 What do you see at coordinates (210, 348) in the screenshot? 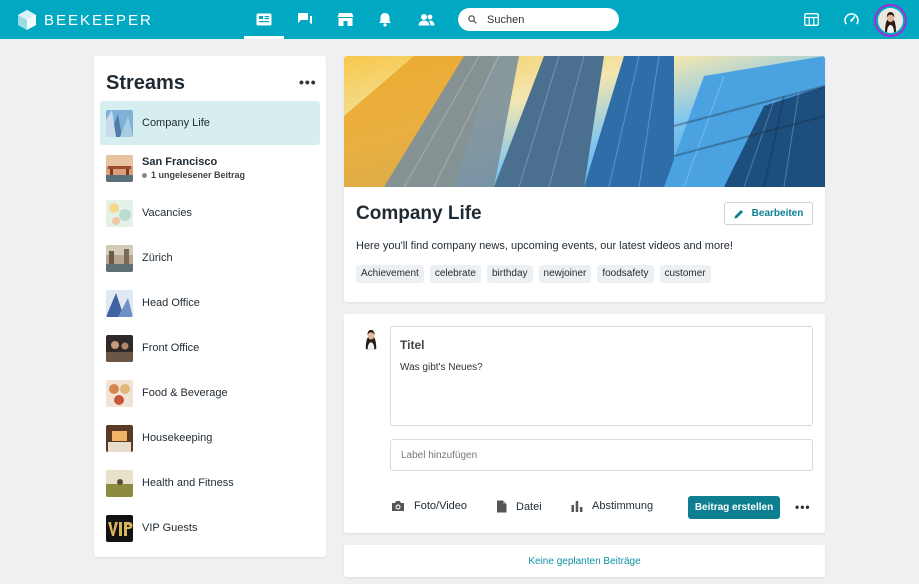
I see `stream-item-front-office: Front Office` at bounding box center [210, 348].